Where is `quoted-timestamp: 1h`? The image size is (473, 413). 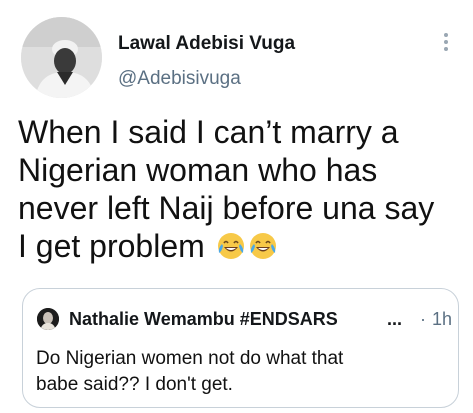 quoted-timestamp: 1h is located at coordinates (442, 319).